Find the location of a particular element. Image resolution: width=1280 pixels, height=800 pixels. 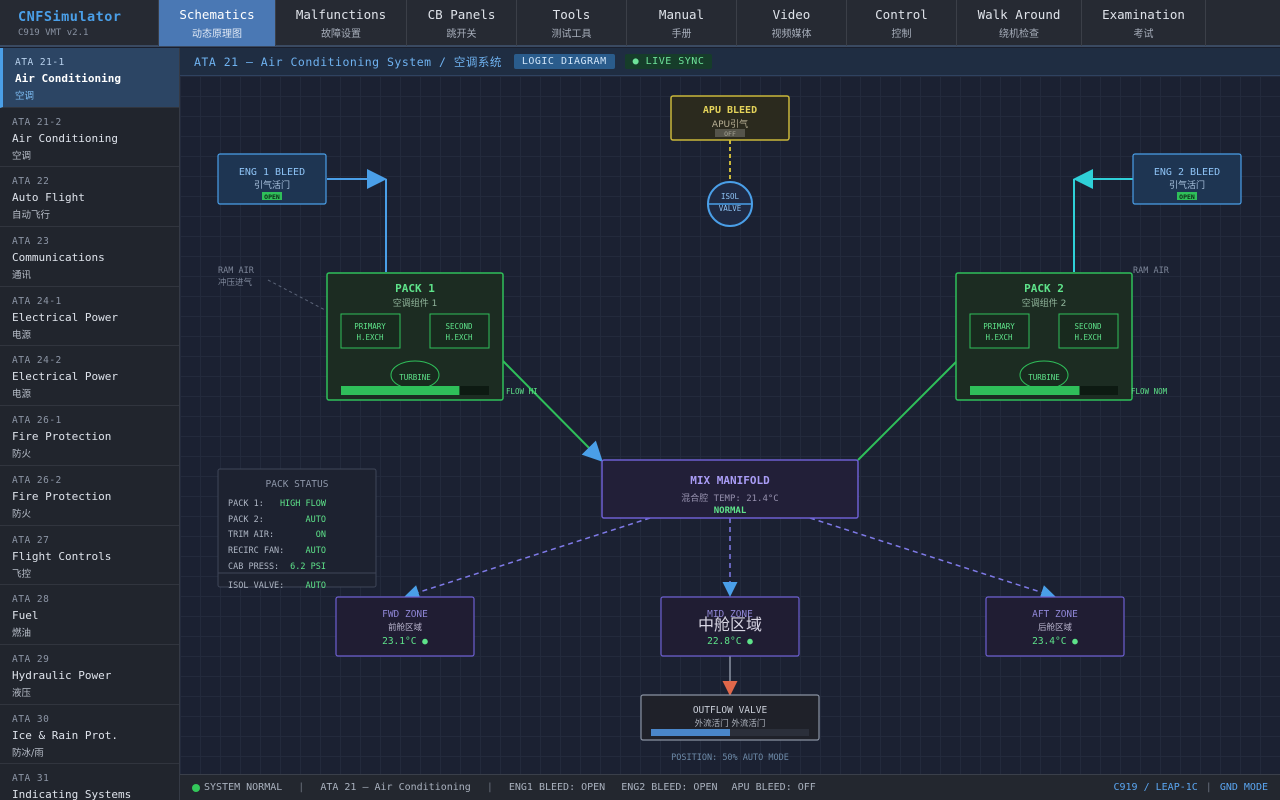

system-status-text: SYSTEM NORMAL is located at coordinates (243, 787).